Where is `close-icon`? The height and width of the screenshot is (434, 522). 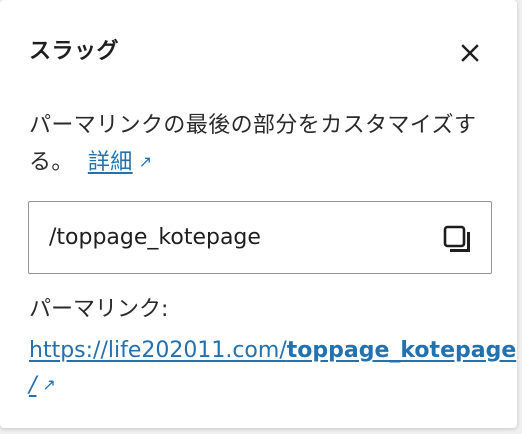 close-icon is located at coordinates (470, 53).